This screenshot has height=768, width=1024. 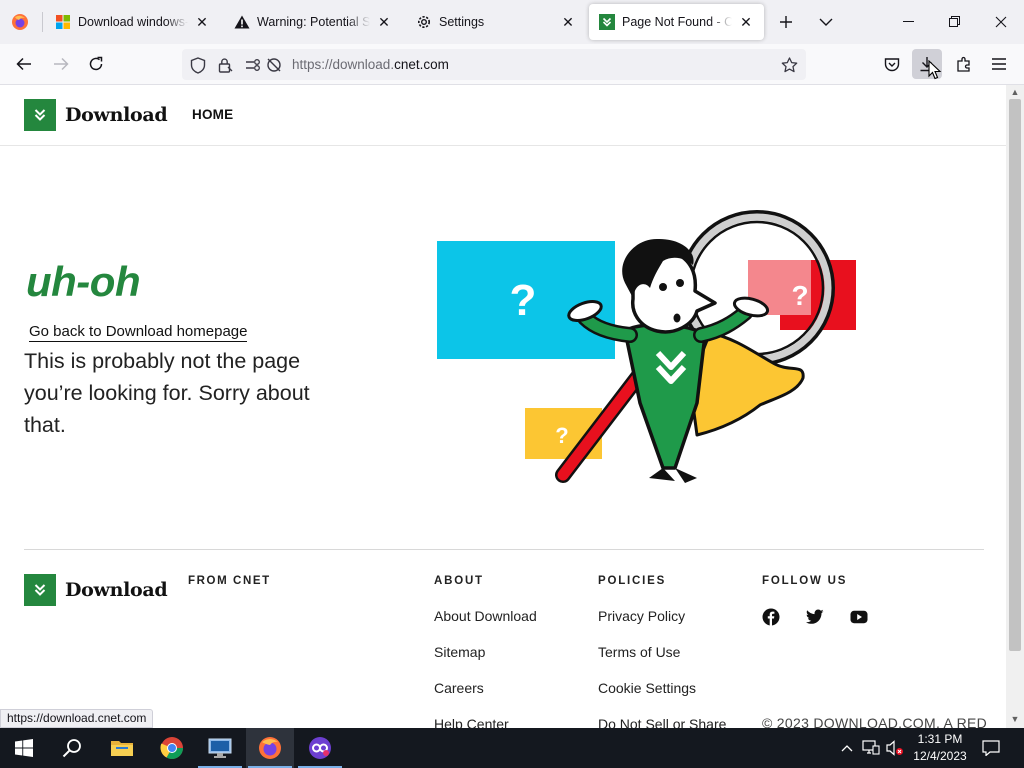 What do you see at coordinates (485, 722) in the screenshot?
I see `footer-link-help-center: Help Center` at bounding box center [485, 722].